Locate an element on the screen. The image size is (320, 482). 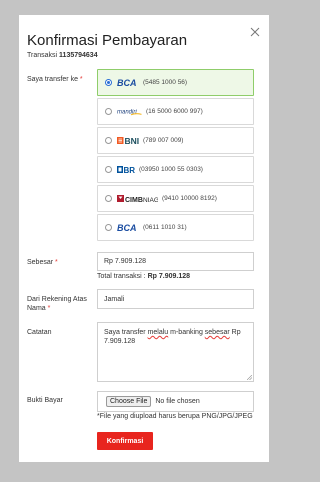
bank-account-number: (16 5000 6000 997) is located at coordinates (174, 111).